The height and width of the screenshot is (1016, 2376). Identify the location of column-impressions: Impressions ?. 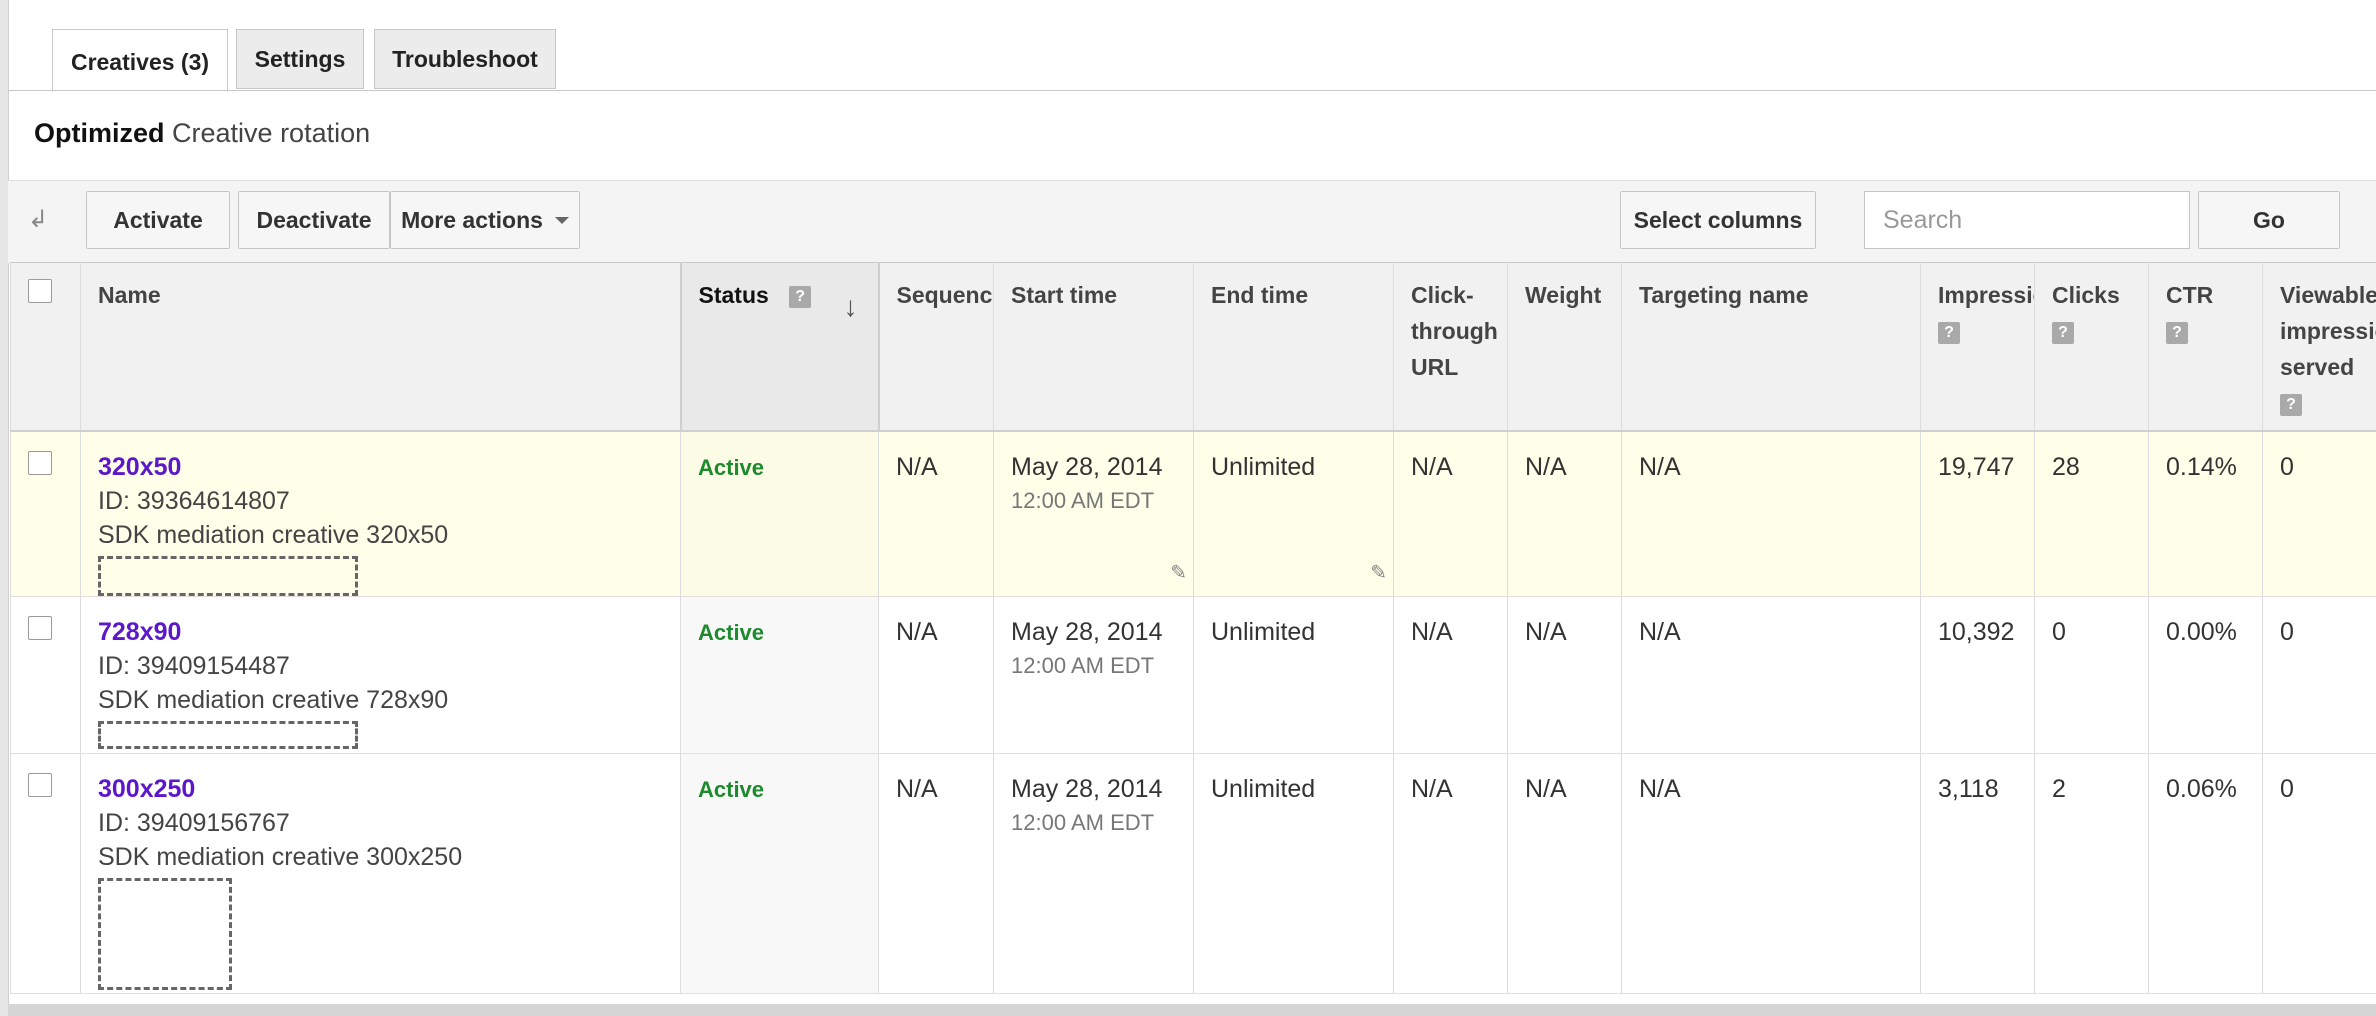
(1977, 347).